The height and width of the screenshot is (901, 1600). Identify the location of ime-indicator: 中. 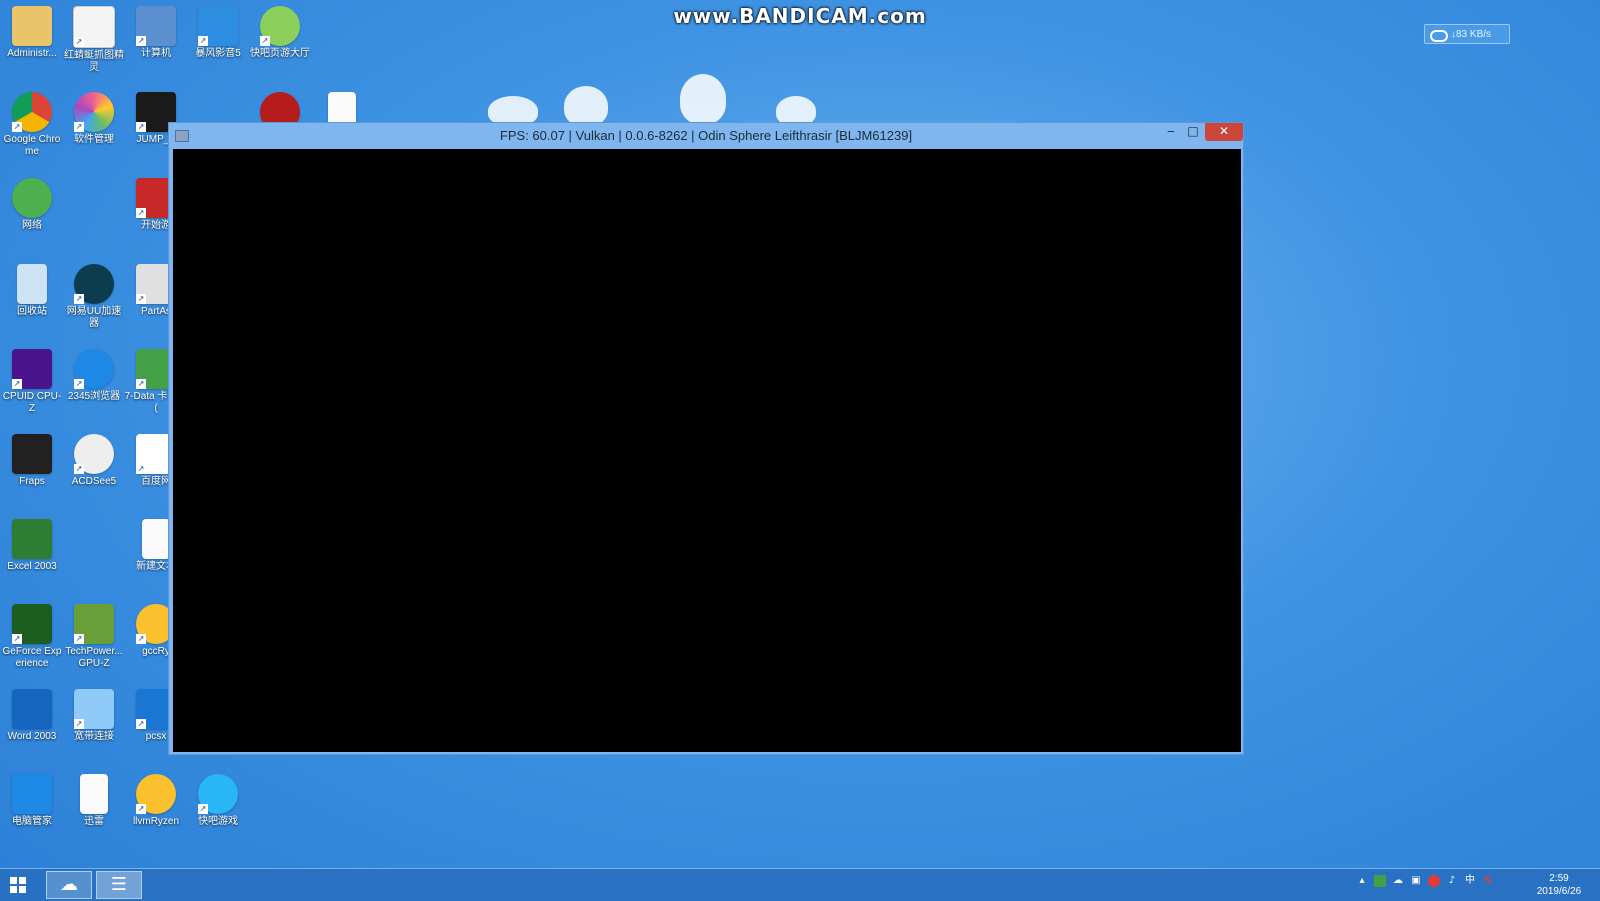
(1470, 881).